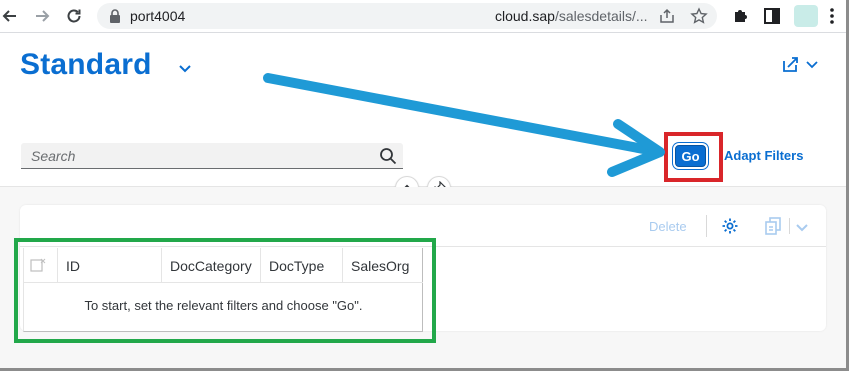  What do you see at coordinates (74, 16) in the screenshot?
I see `reload-icon` at bounding box center [74, 16].